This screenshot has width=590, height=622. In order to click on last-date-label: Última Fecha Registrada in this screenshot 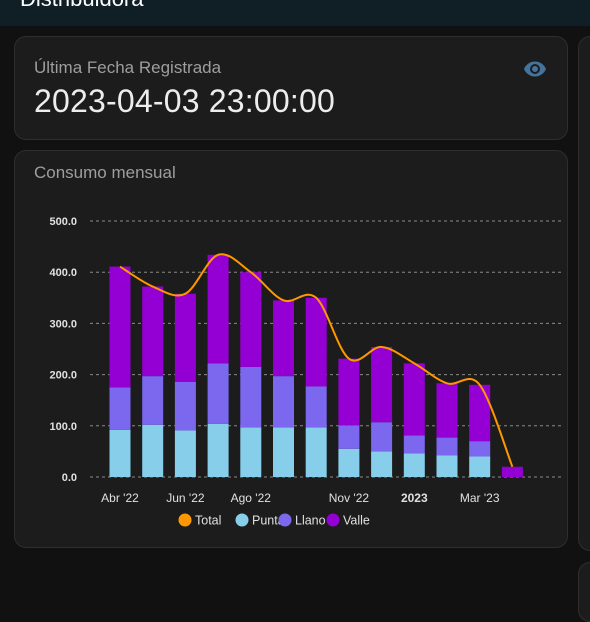, I will do `click(128, 67)`.